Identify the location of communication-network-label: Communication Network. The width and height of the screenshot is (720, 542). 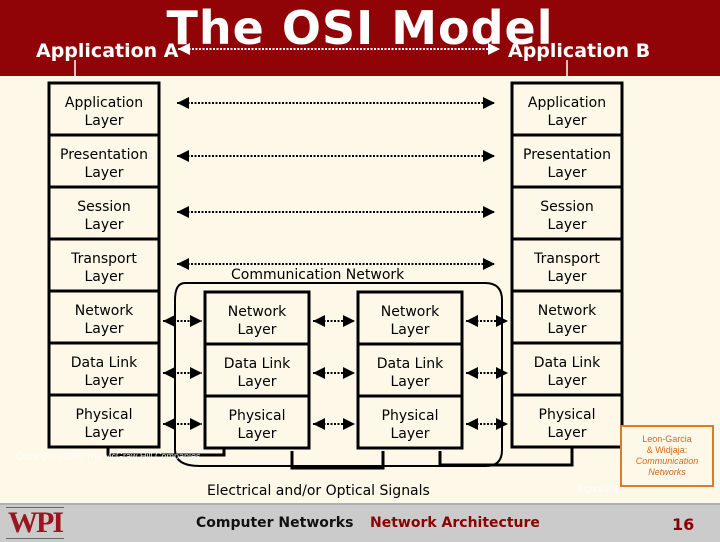
(318, 275).